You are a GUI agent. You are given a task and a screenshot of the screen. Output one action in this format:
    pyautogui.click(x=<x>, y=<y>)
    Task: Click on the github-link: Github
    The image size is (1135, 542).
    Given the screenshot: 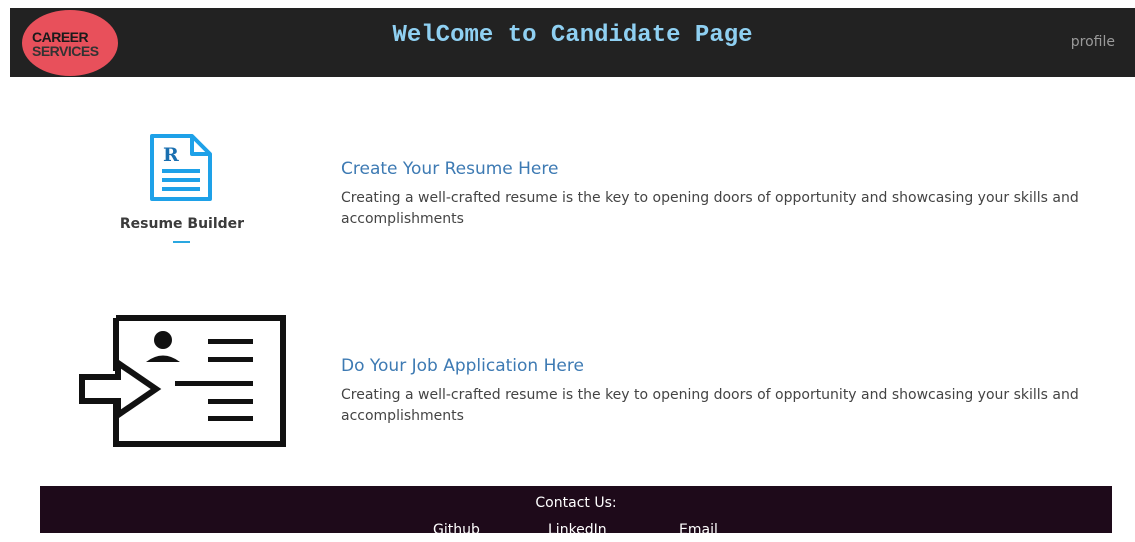 What is the action you would take?
    pyautogui.click(x=456, y=530)
    